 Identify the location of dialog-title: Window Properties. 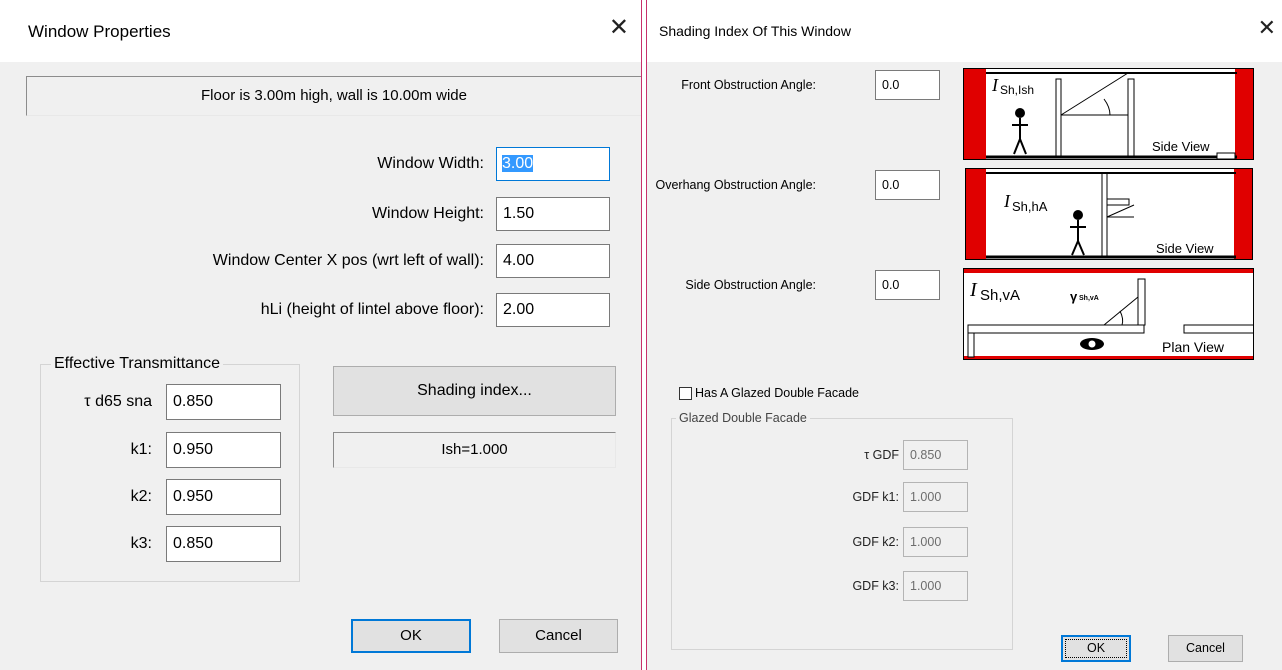
(99, 31).